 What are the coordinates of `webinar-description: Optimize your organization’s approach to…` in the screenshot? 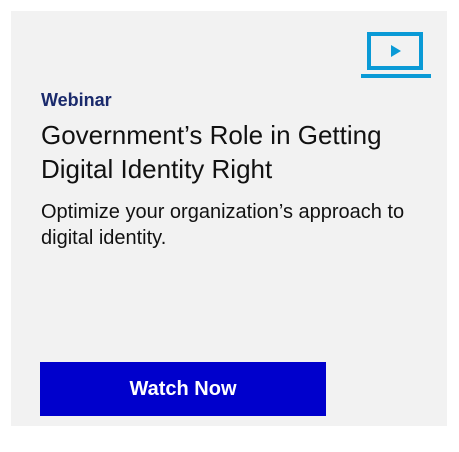 It's located at (223, 225).